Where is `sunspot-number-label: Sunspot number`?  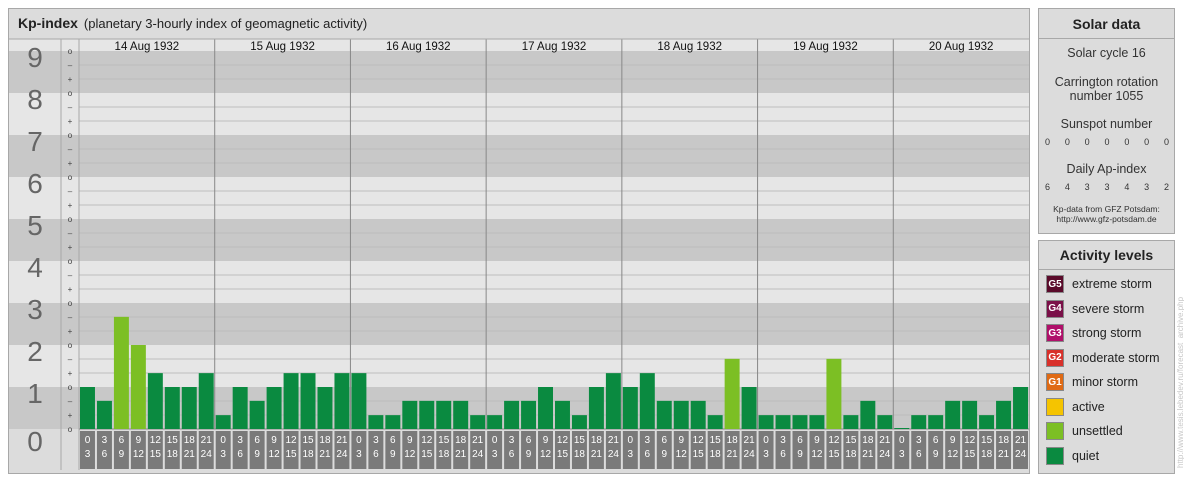 sunspot-number-label: Sunspot number is located at coordinates (1106, 124).